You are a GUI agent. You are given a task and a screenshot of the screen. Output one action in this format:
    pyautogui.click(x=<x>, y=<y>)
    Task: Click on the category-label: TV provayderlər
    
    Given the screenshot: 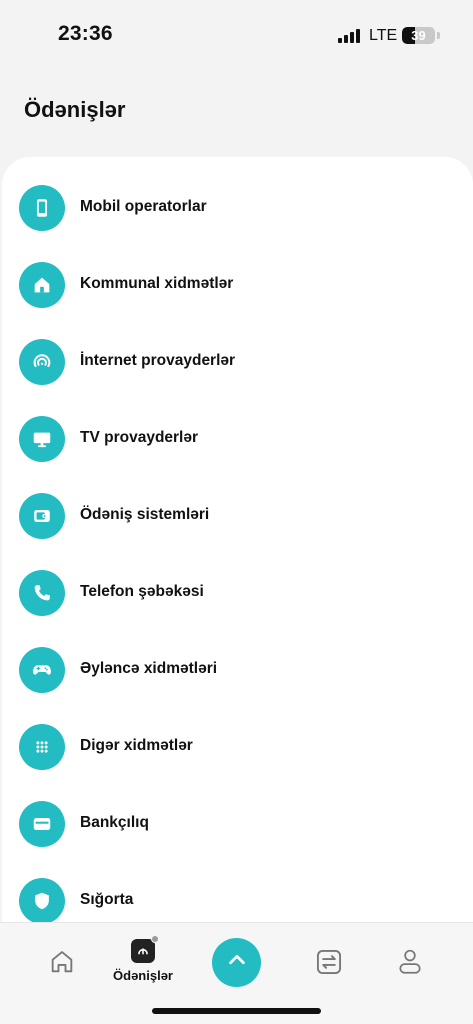 What is the action you would take?
    pyautogui.click(x=139, y=437)
    